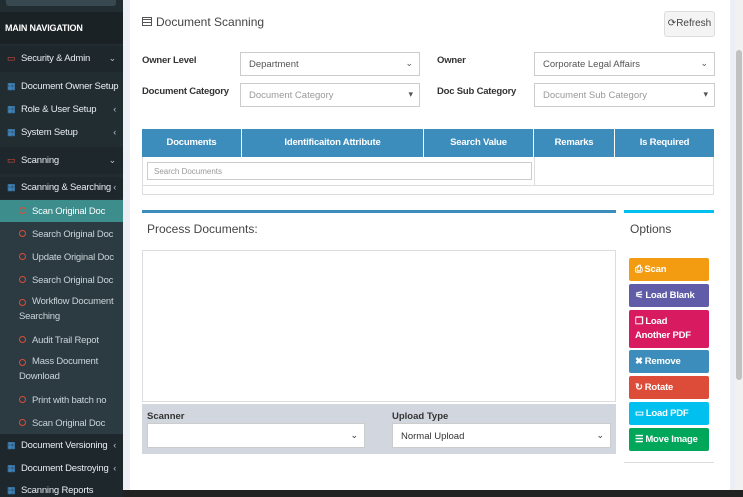 The image size is (743, 497). Describe the element at coordinates (669, 269) in the screenshot. I see `scan-button: ⎙ Scan` at that location.